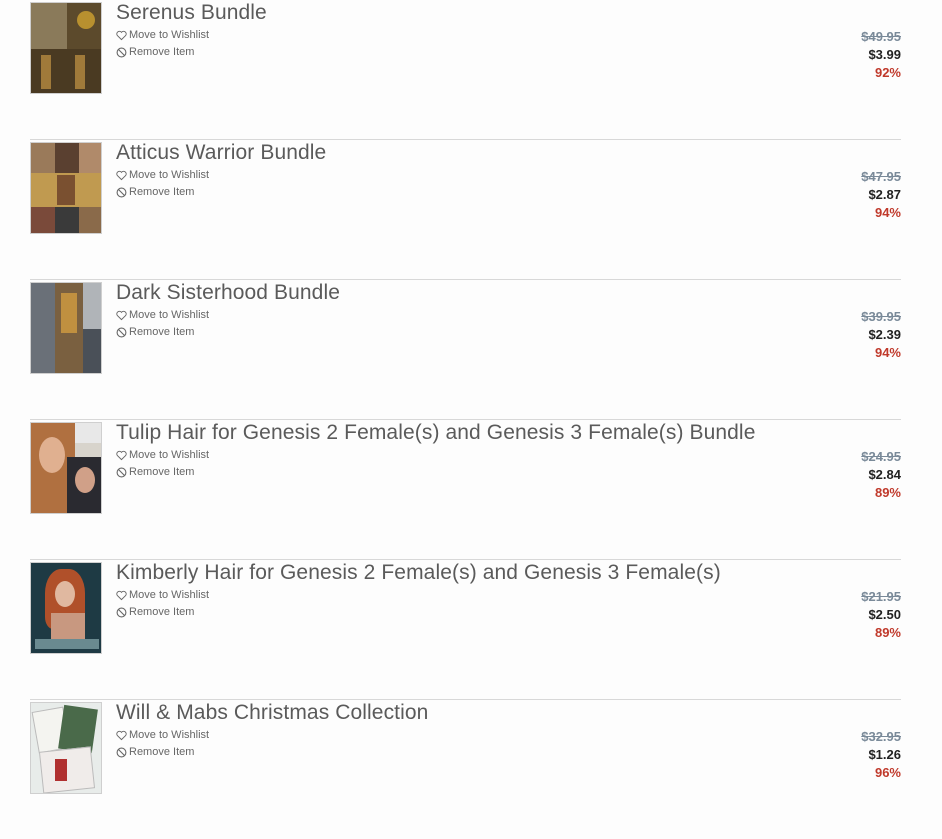  Describe the element at coordinates (884, 194) in the screenshot. I see `sale-price: $2.87` at that location.